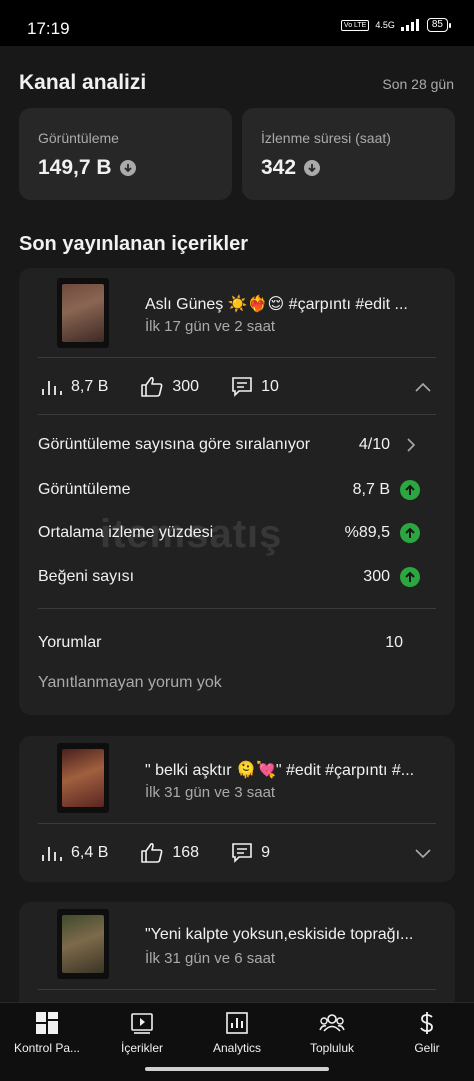 This screenshot has width=474, height=1081. Describe the element at coordinates (75, 167) in the screenshot. I see `stat-value-text: 149,7 B` at that location.